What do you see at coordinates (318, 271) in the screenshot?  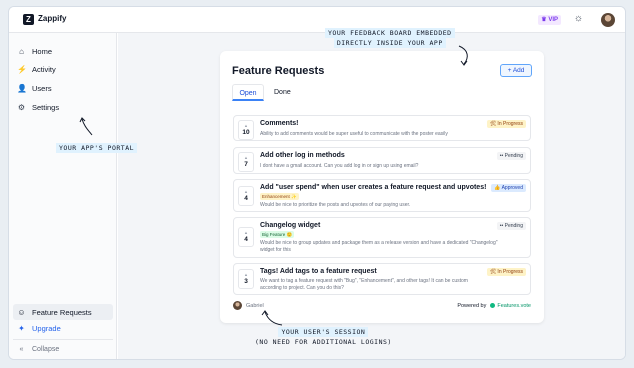 I see `request-title: Tags! Add tags to a feature request` at bounding box center [318, 271].